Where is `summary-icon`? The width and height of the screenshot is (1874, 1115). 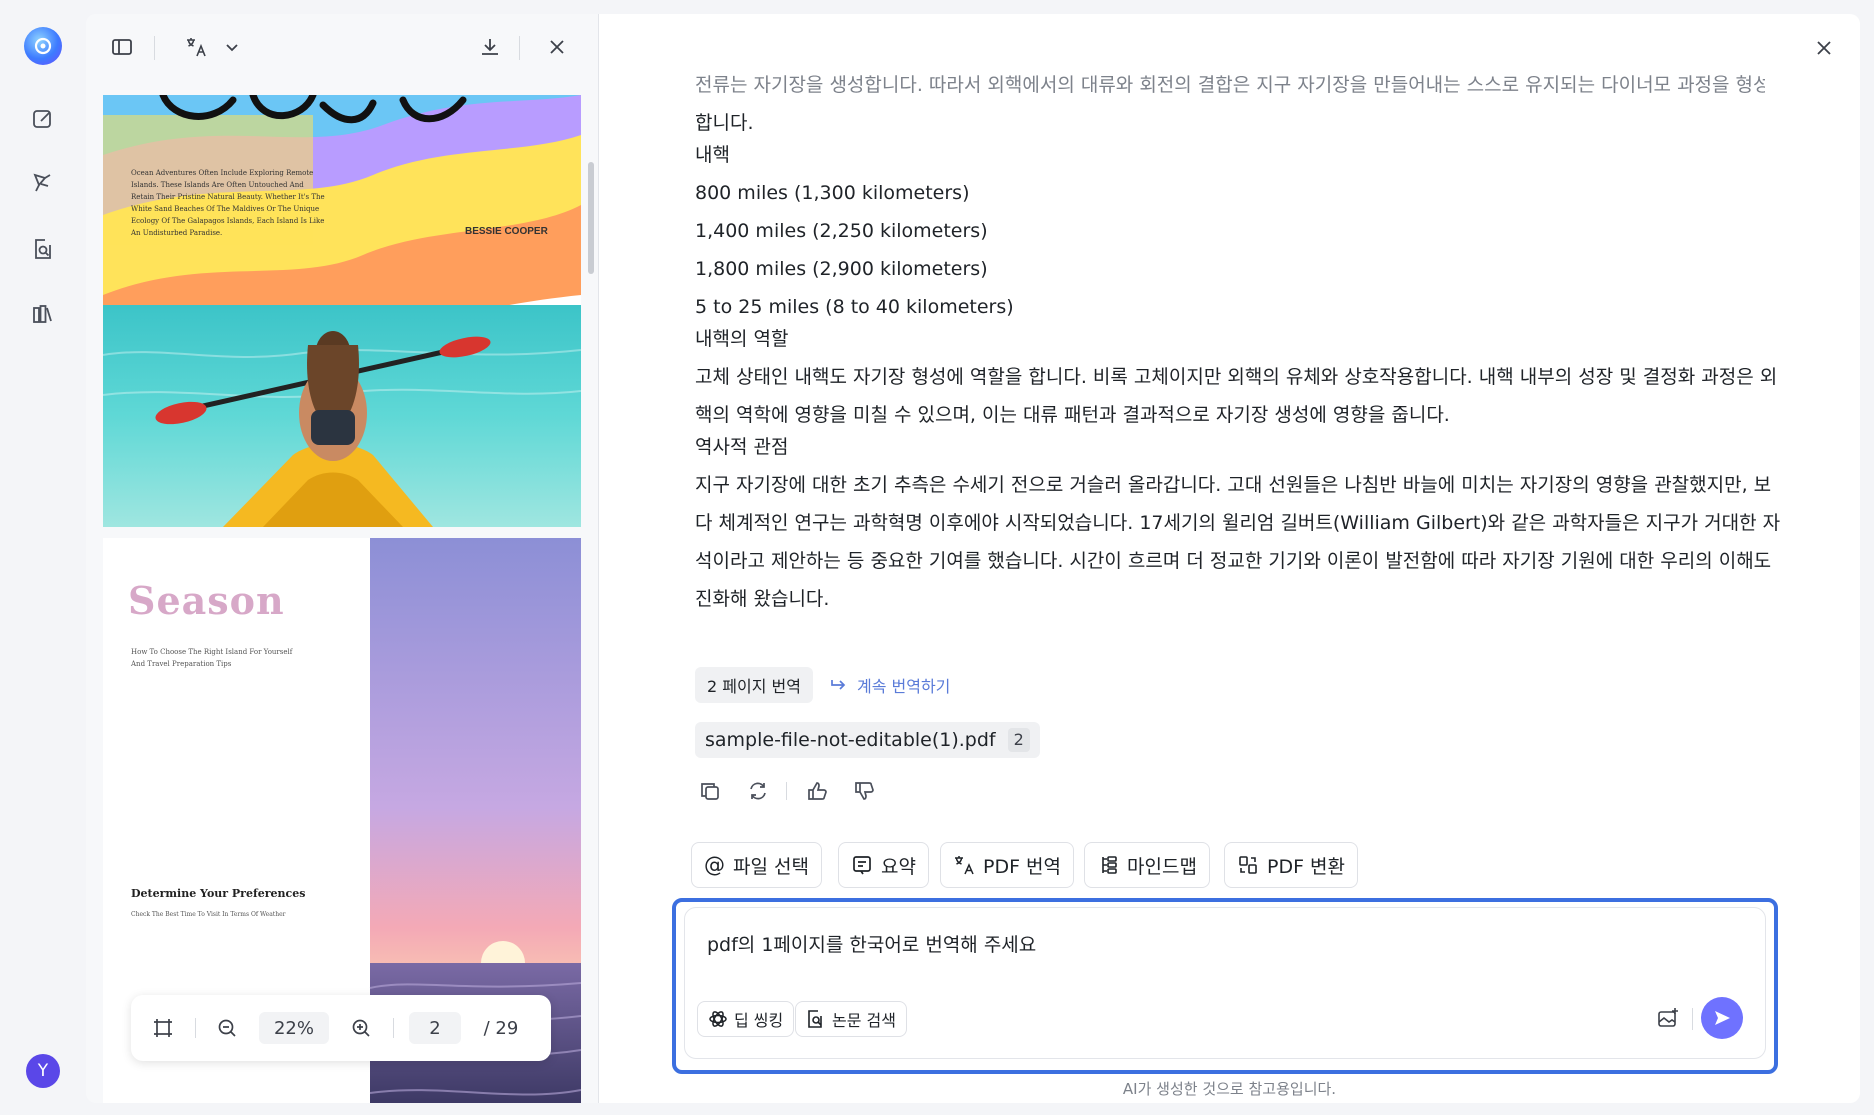
summary-icon is located at coordinates (862, 865).